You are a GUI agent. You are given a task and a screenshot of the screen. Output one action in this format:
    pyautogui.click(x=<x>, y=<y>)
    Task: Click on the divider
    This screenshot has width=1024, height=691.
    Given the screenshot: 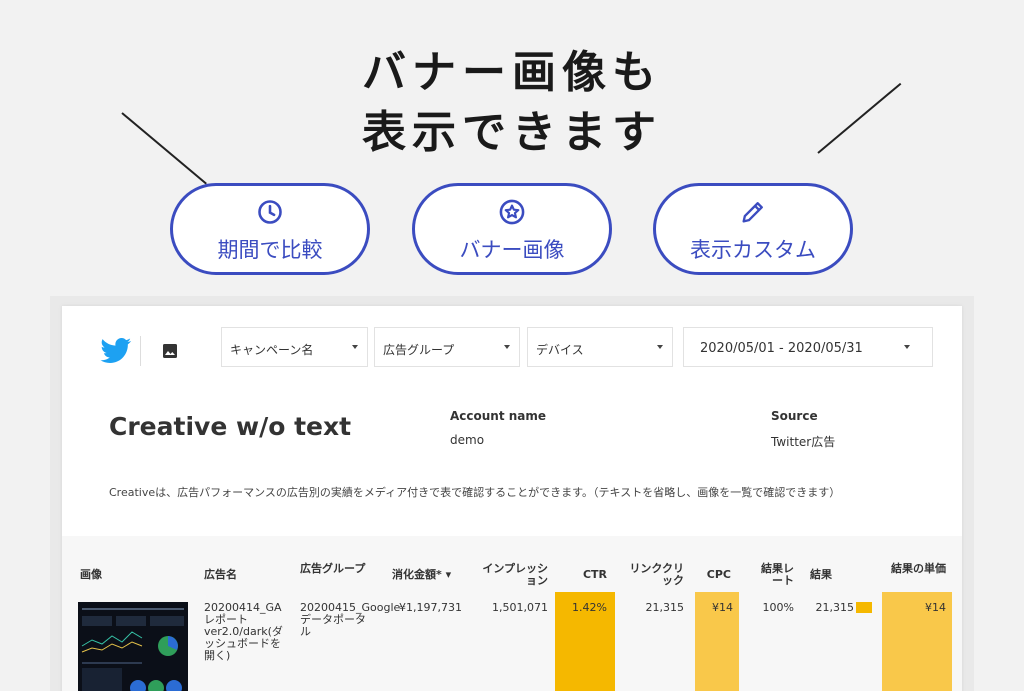 What is the action you would take?
    pyautogui.click(x=140, y=351)
    